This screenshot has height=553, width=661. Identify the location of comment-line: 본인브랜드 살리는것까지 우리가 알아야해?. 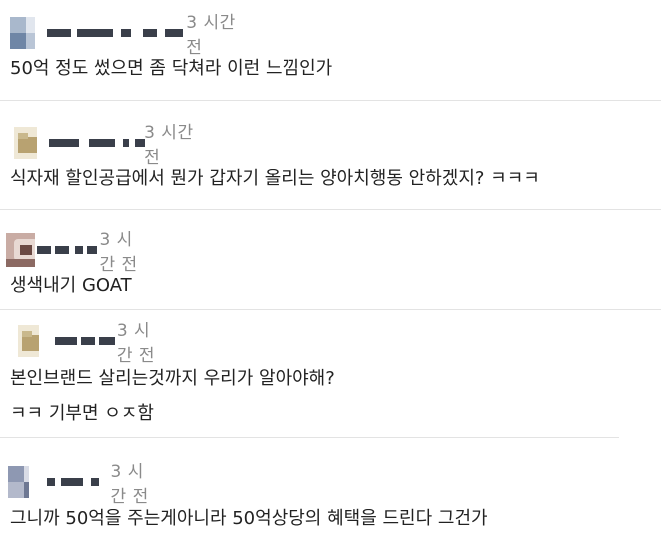
(172, 378).